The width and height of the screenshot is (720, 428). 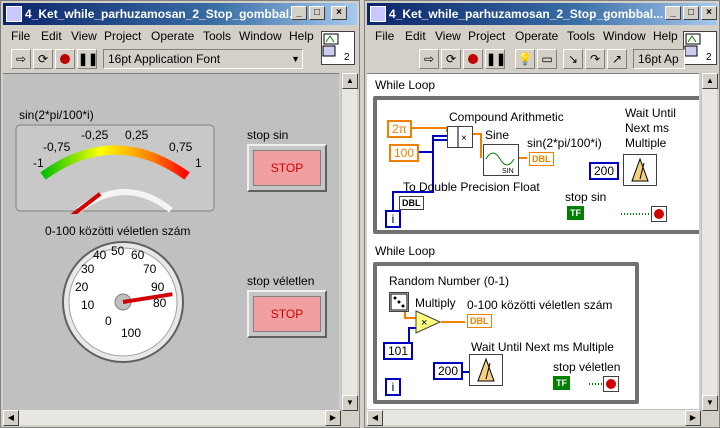 What do you see at coordinates (561, 383) in the screenshot?
I see `stop-random-terminal: TF` at bounding box center [561, 383].